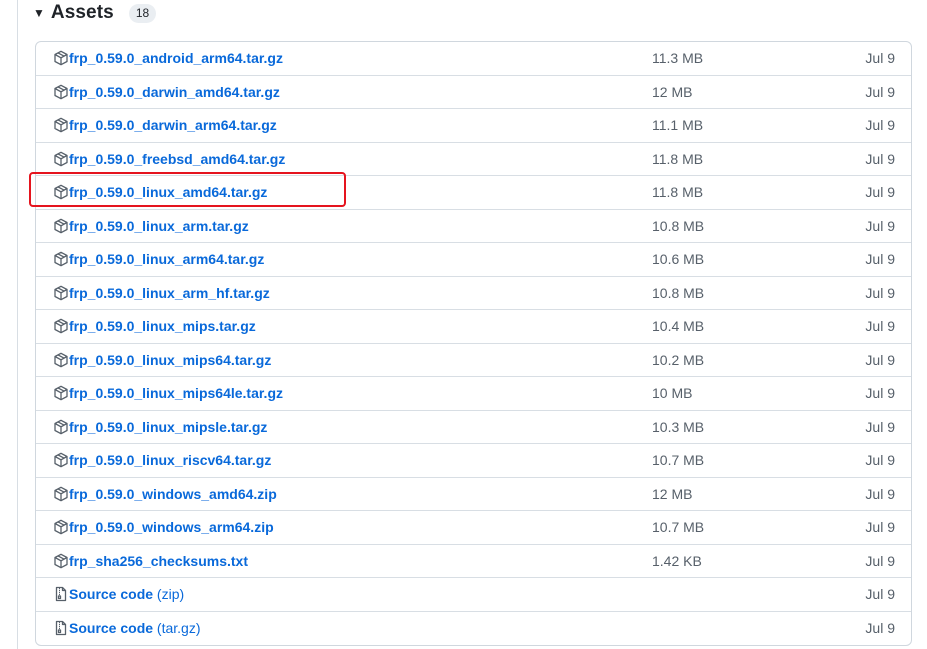 The width and height of the screenshot is (927, 649). I want to click on source-code-link: Source code (zip), so click(126, 594).